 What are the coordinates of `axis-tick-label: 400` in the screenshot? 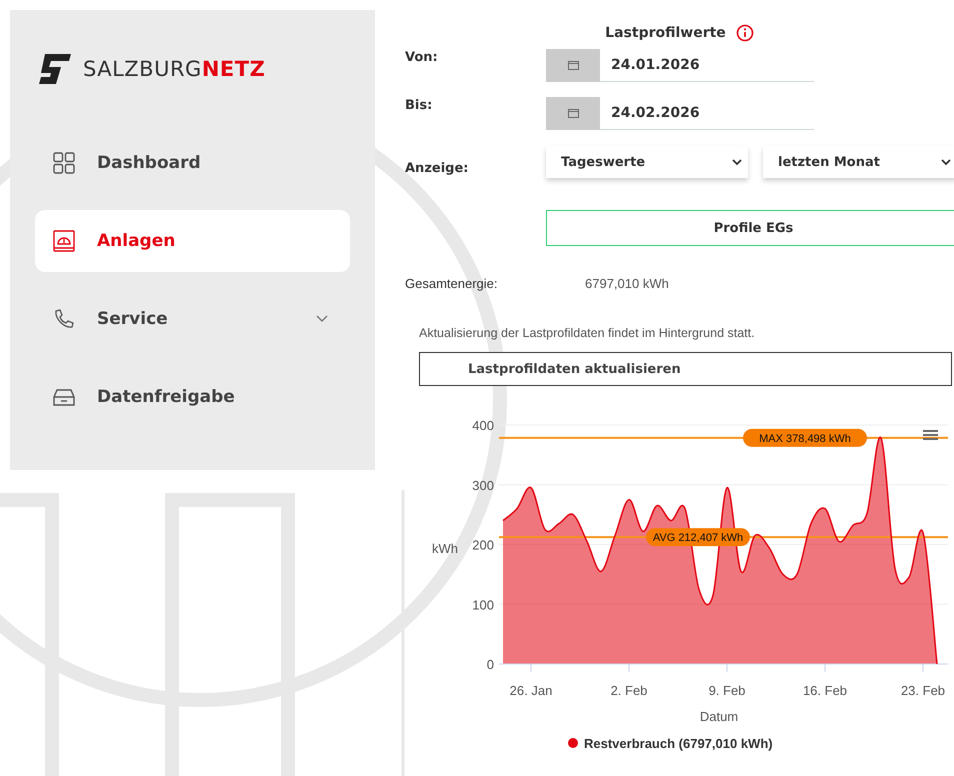 It's located at (483, 425).